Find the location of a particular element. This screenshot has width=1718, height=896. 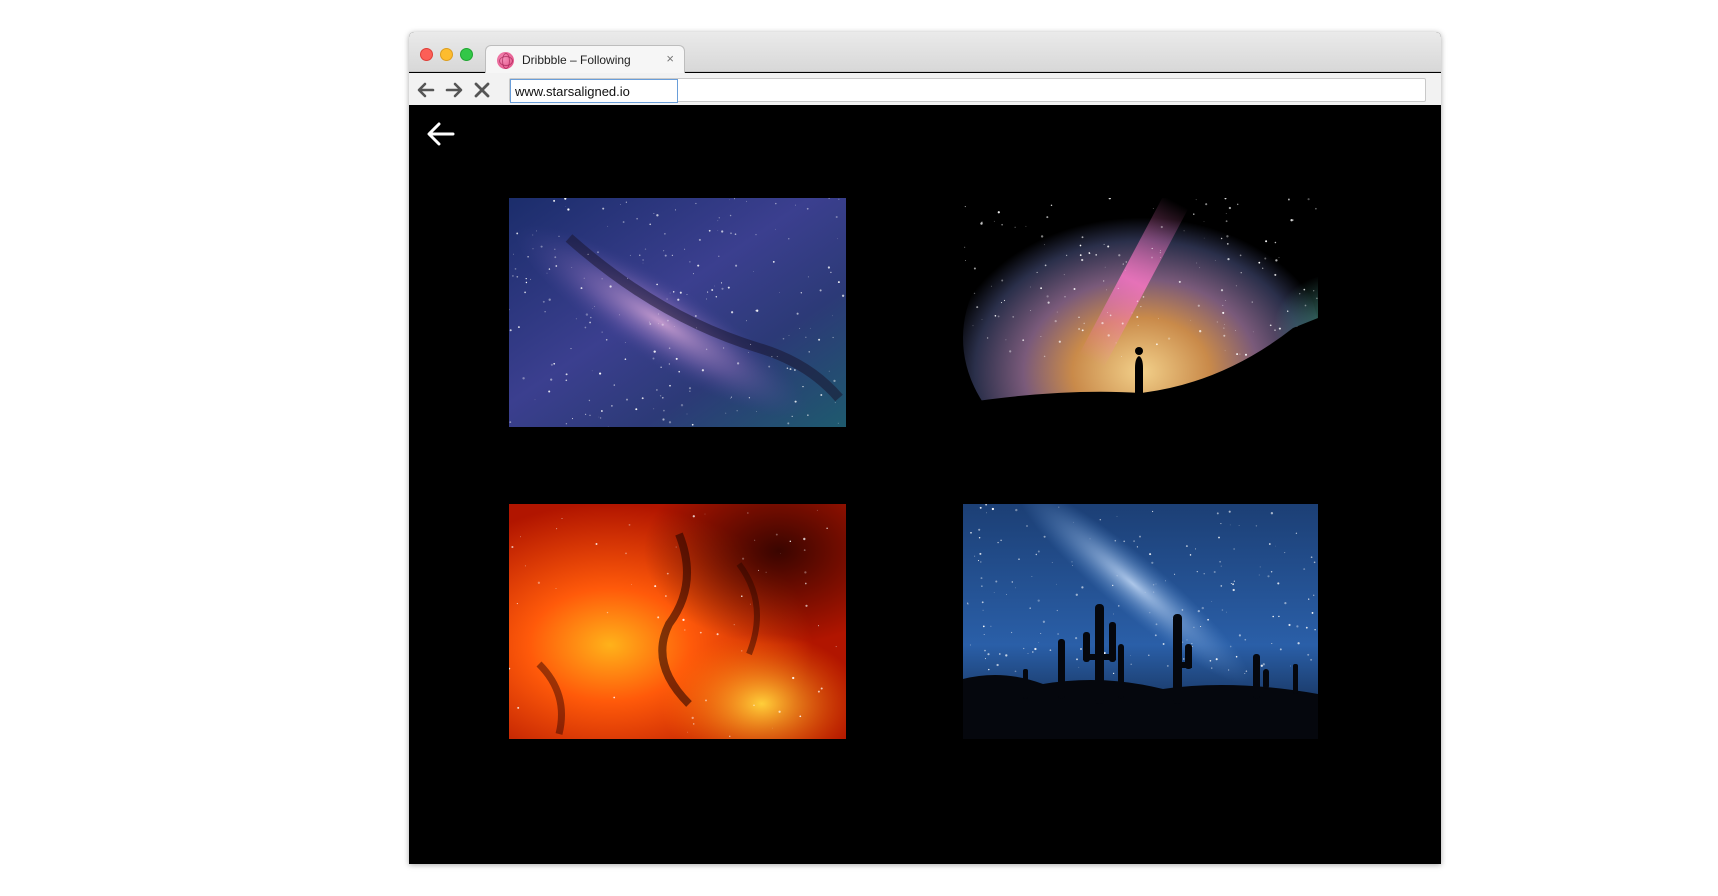

tab-title: Dribbble – Following is located at coordinates (576, 60).